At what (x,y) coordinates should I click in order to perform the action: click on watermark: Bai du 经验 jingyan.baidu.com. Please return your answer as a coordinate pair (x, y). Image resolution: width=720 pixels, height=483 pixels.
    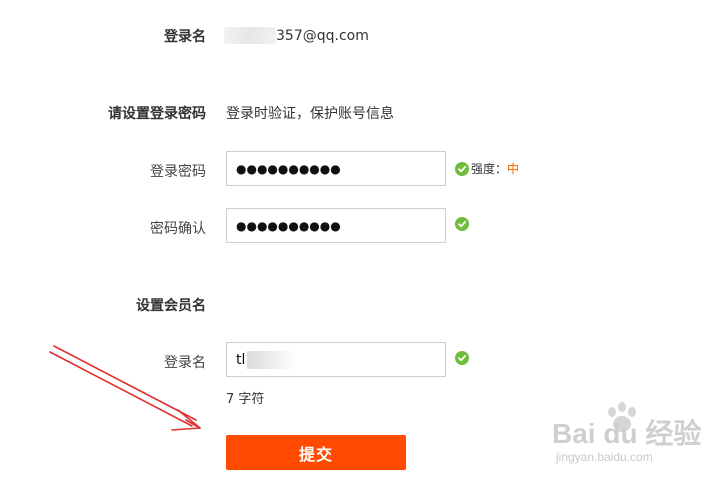
    Looking at the image, I should click on (632, 438).